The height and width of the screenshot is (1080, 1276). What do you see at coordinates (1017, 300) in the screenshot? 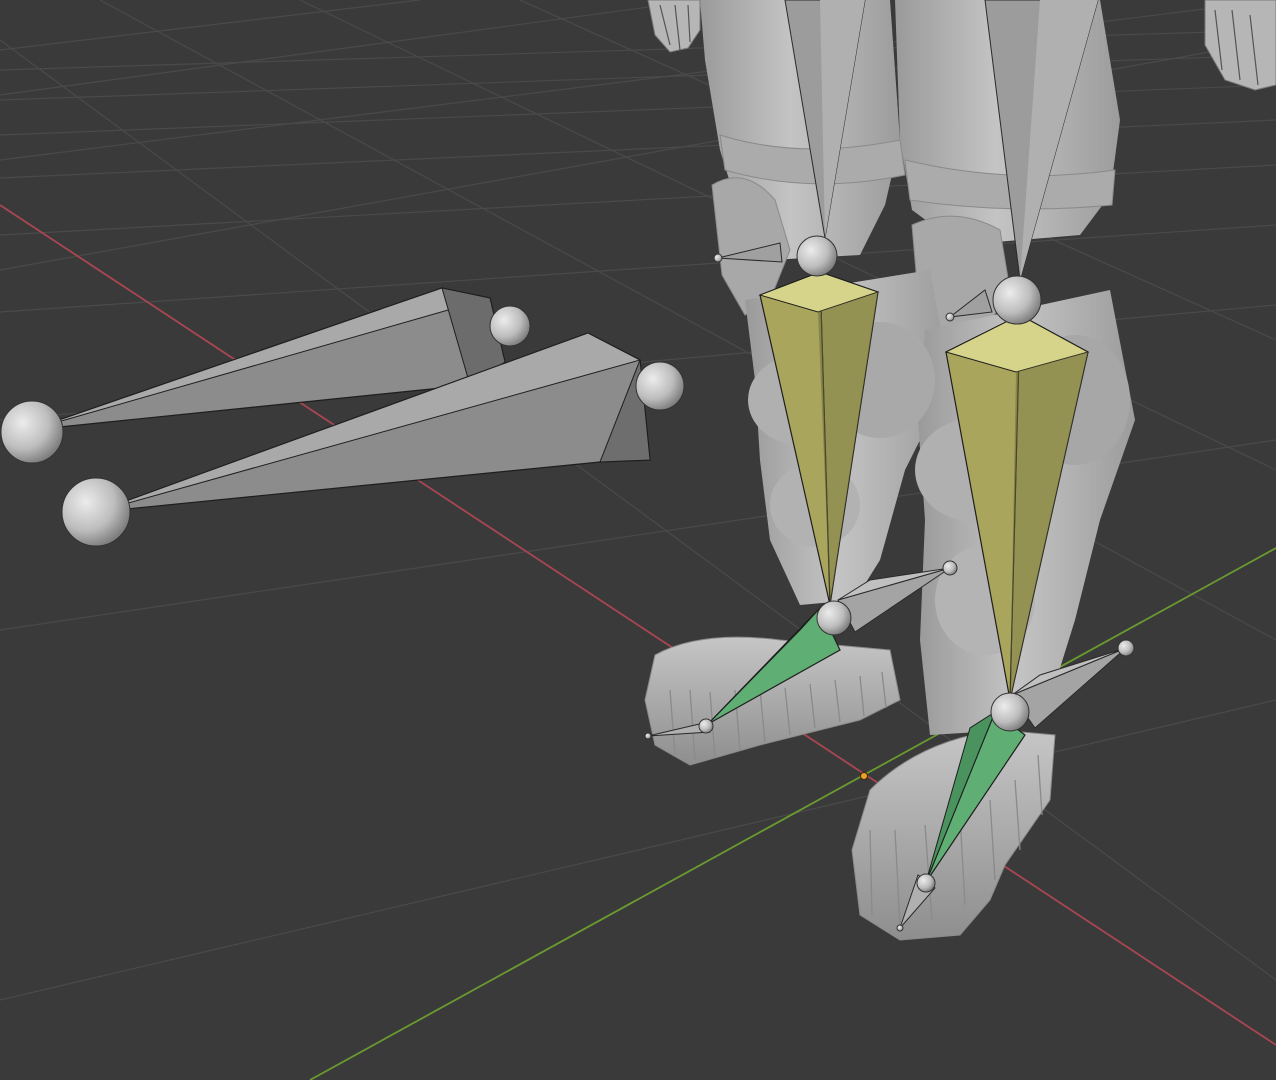
I see `joint-knee-right` at bounding box center [1017, 300].